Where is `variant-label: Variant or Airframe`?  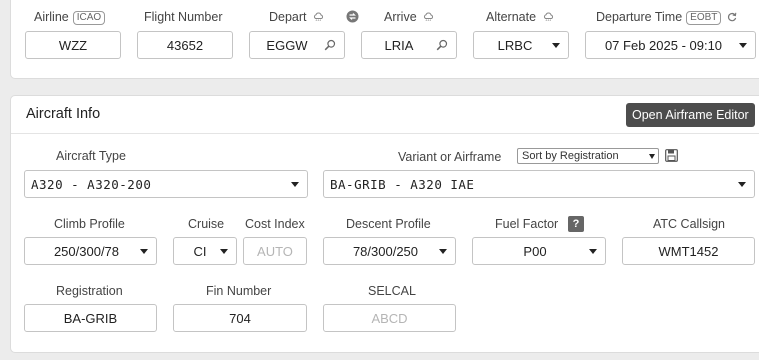 variant-label: Variant or Airframe is located at coordinates (450, 157).